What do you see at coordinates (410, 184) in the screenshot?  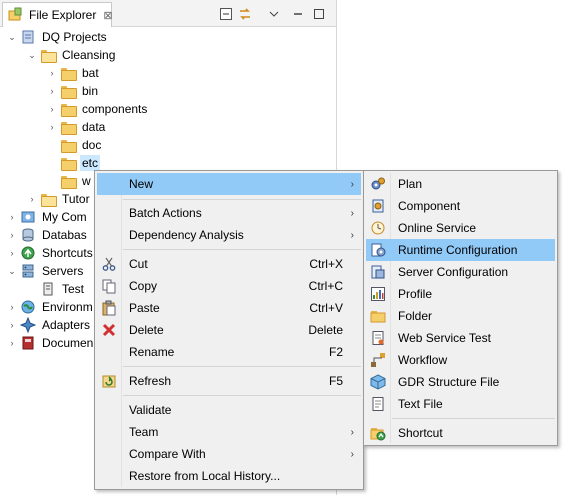 I see `menu-label: Plan` at bounding box center [410, 184].